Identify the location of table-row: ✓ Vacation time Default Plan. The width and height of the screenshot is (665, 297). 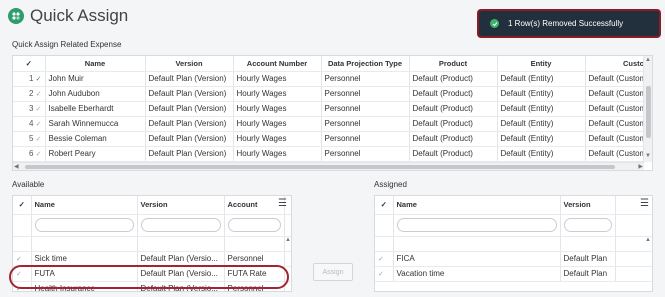
(513, 274).